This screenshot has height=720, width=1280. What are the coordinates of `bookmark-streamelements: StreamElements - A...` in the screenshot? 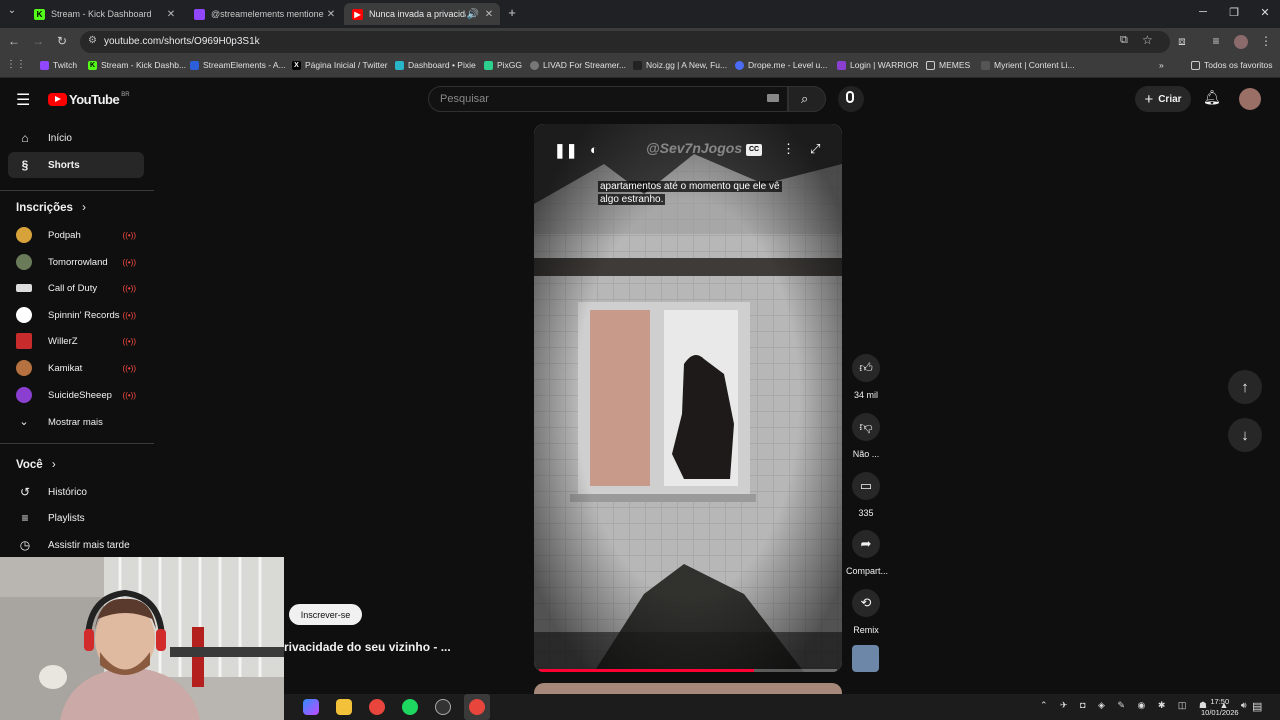 It's located at (238, 65).